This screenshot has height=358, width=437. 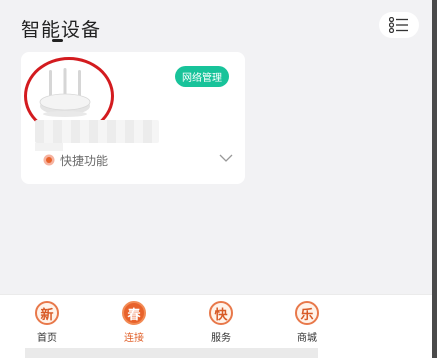 What do you see at coordinates (57, 40) in the screenshot?
I see `title-underline` at bounding box center [57, 40].